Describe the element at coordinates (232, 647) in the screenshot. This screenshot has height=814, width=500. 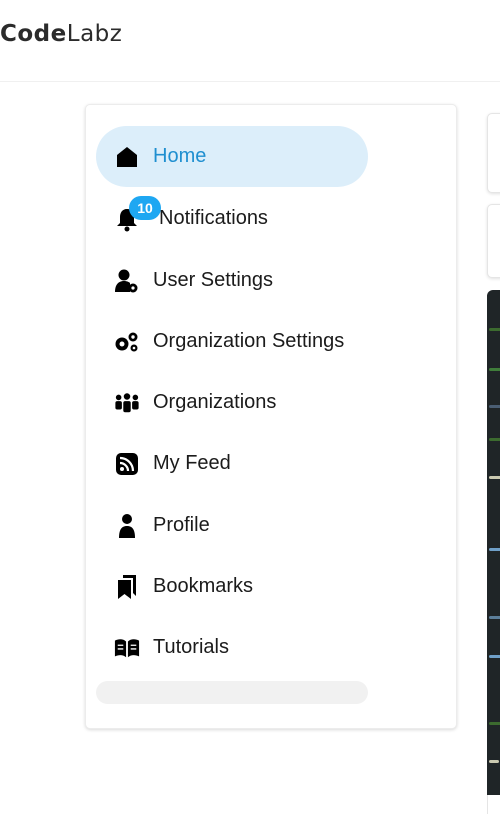
I see `sidebar-item-tutorials: Tutorials` at that location.